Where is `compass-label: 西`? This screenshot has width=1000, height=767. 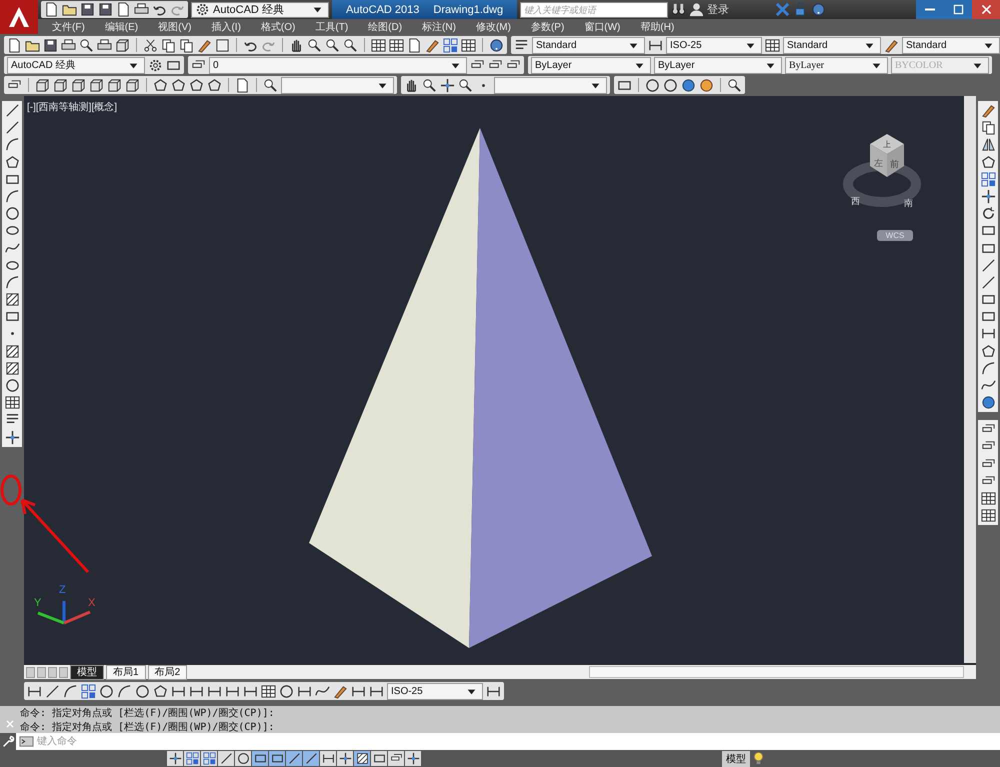
compass-label: 西 is located at coordinates (855, 201).